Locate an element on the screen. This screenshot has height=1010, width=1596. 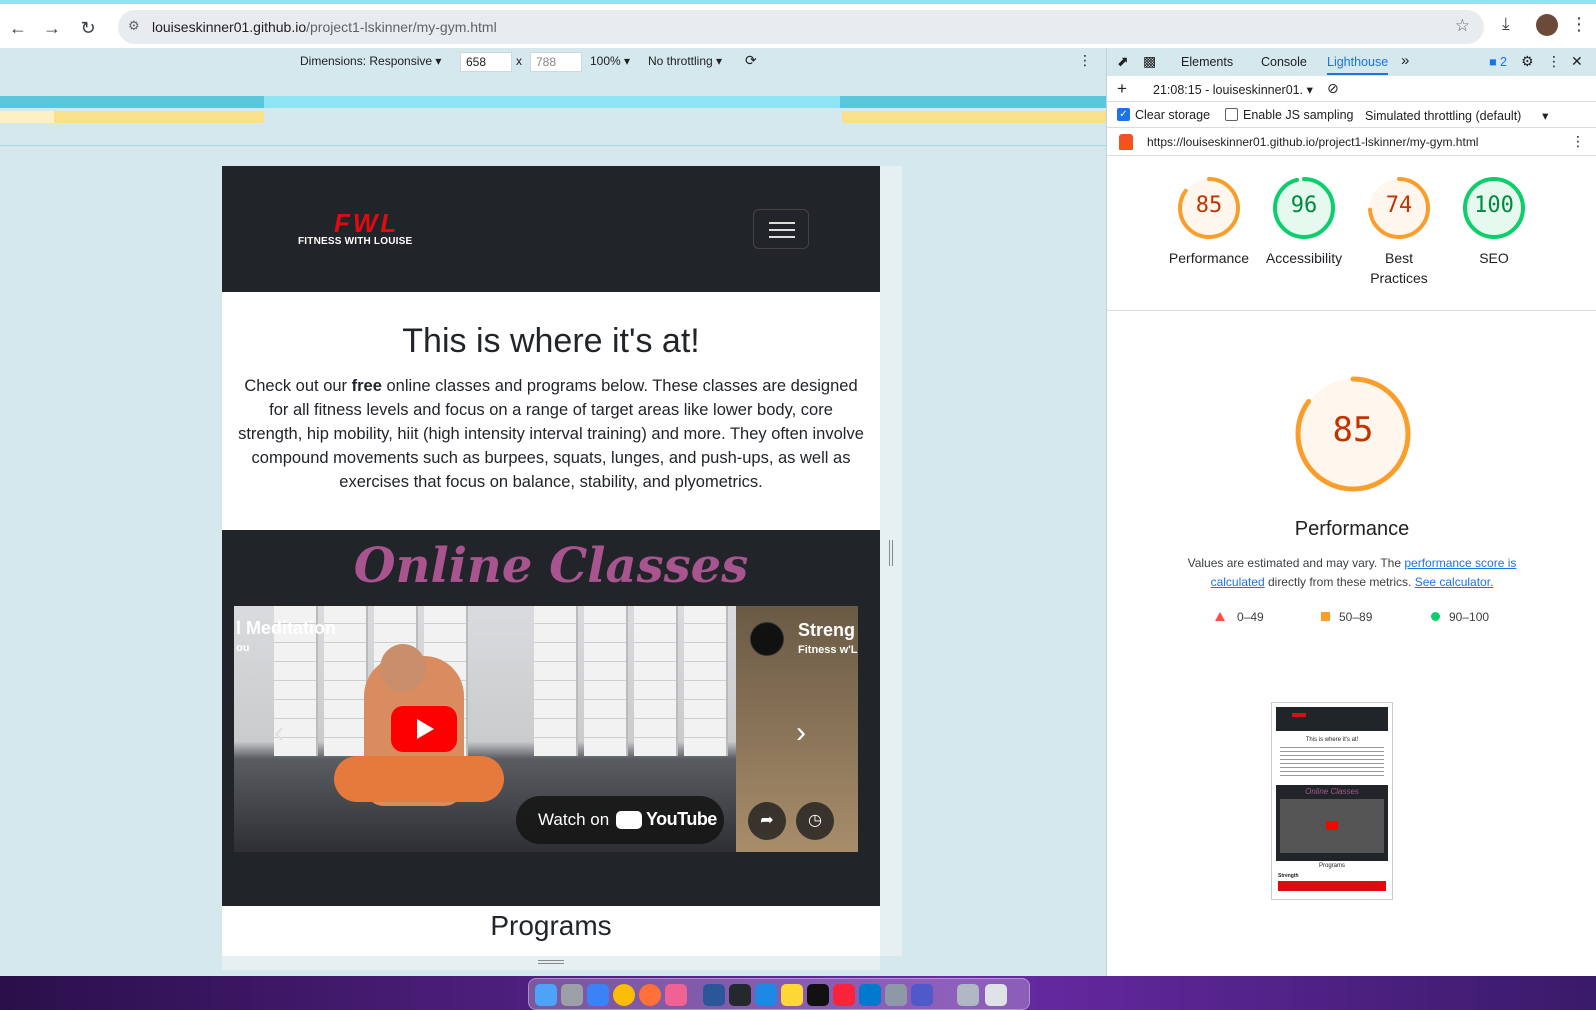
video-embed-strength: Streng Fitness w'L › ➦ ◷ is located at coordinates (797, 729).